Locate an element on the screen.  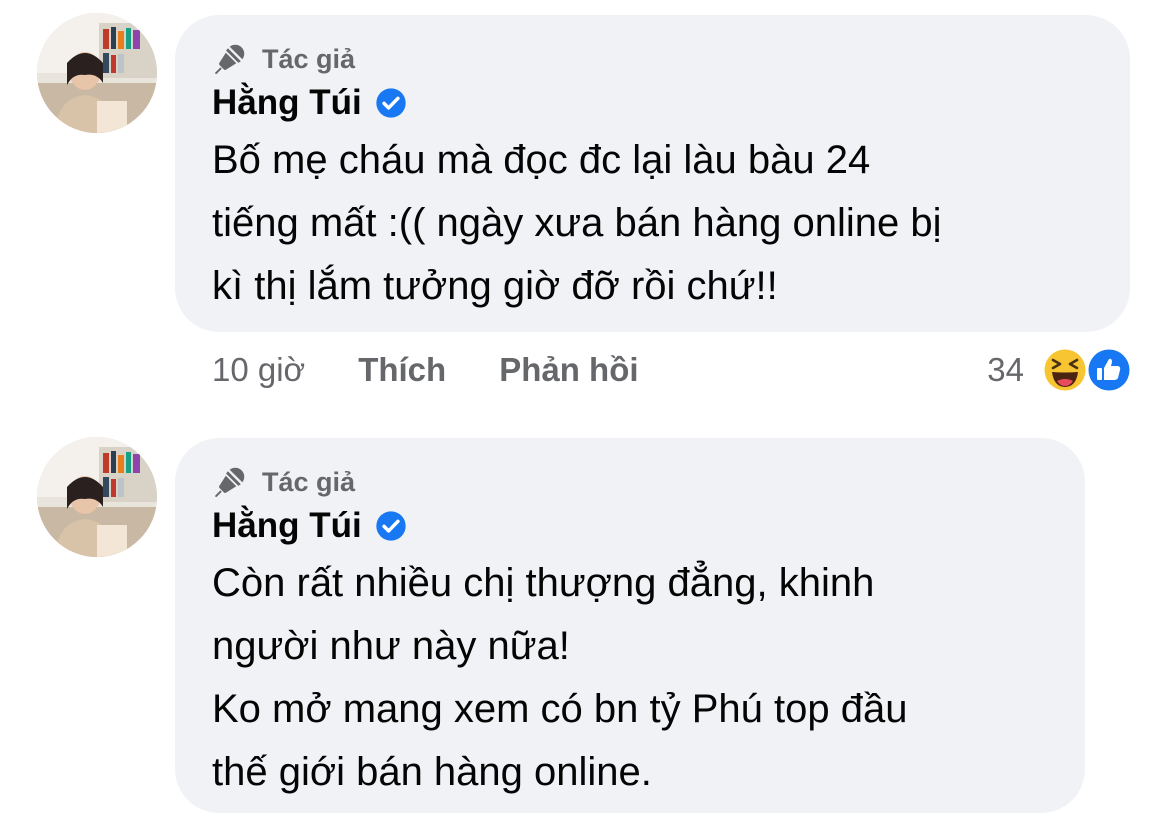
comment-actions: 10 giờ Thích Phản hồi is located at coordinates (425, 370).